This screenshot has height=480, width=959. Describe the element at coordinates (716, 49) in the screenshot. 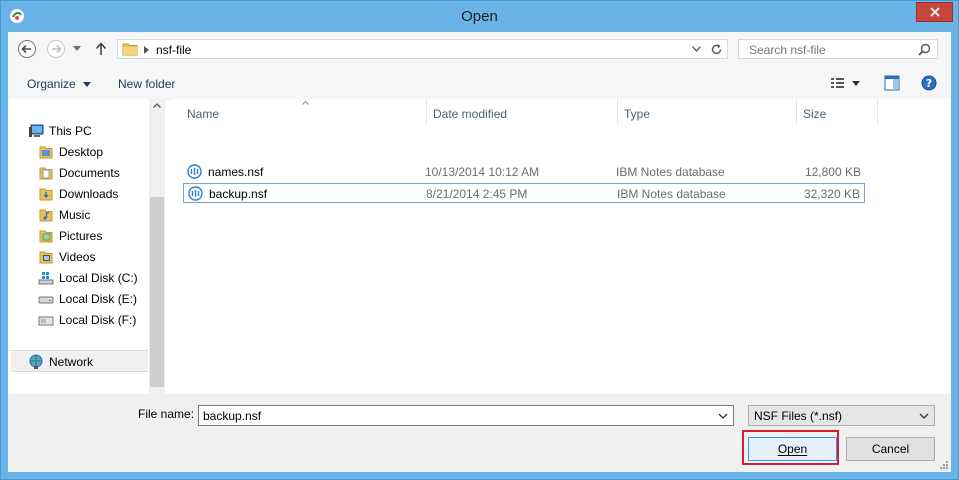

I see `refresh-icon` at that location.